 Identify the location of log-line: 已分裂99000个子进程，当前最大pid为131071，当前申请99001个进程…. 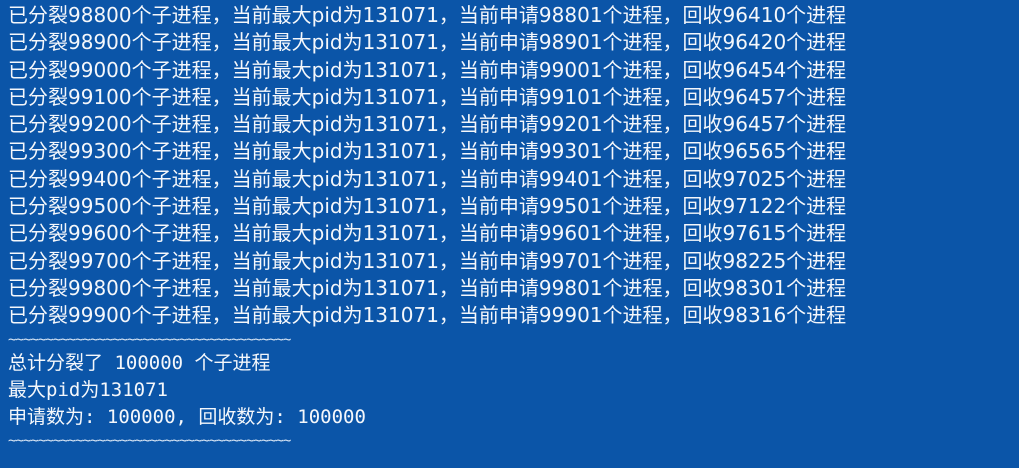
(427, 69).